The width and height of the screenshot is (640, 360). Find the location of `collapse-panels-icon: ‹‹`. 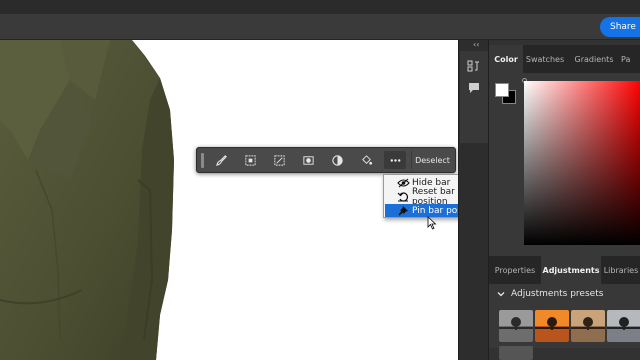

collapse-panels-icon: ‹‹ is located at coordinates (476, 44).